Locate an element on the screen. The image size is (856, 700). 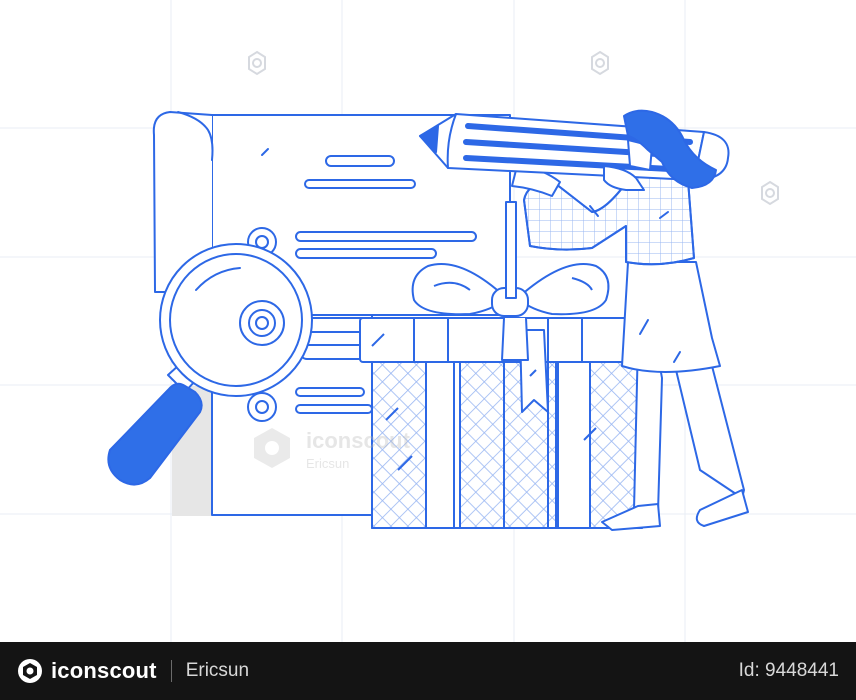
footer-brand-name: iconscout is located at coordinates (104, 670).